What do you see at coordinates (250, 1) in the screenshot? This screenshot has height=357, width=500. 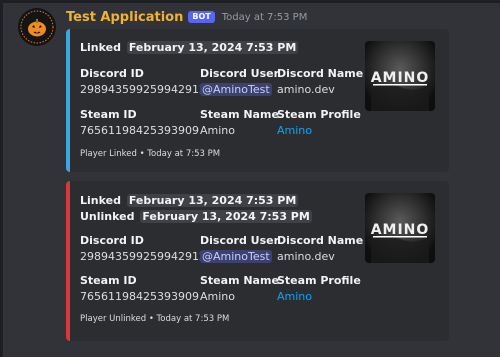 I see `top-divider` at bounding box center [250, 1].